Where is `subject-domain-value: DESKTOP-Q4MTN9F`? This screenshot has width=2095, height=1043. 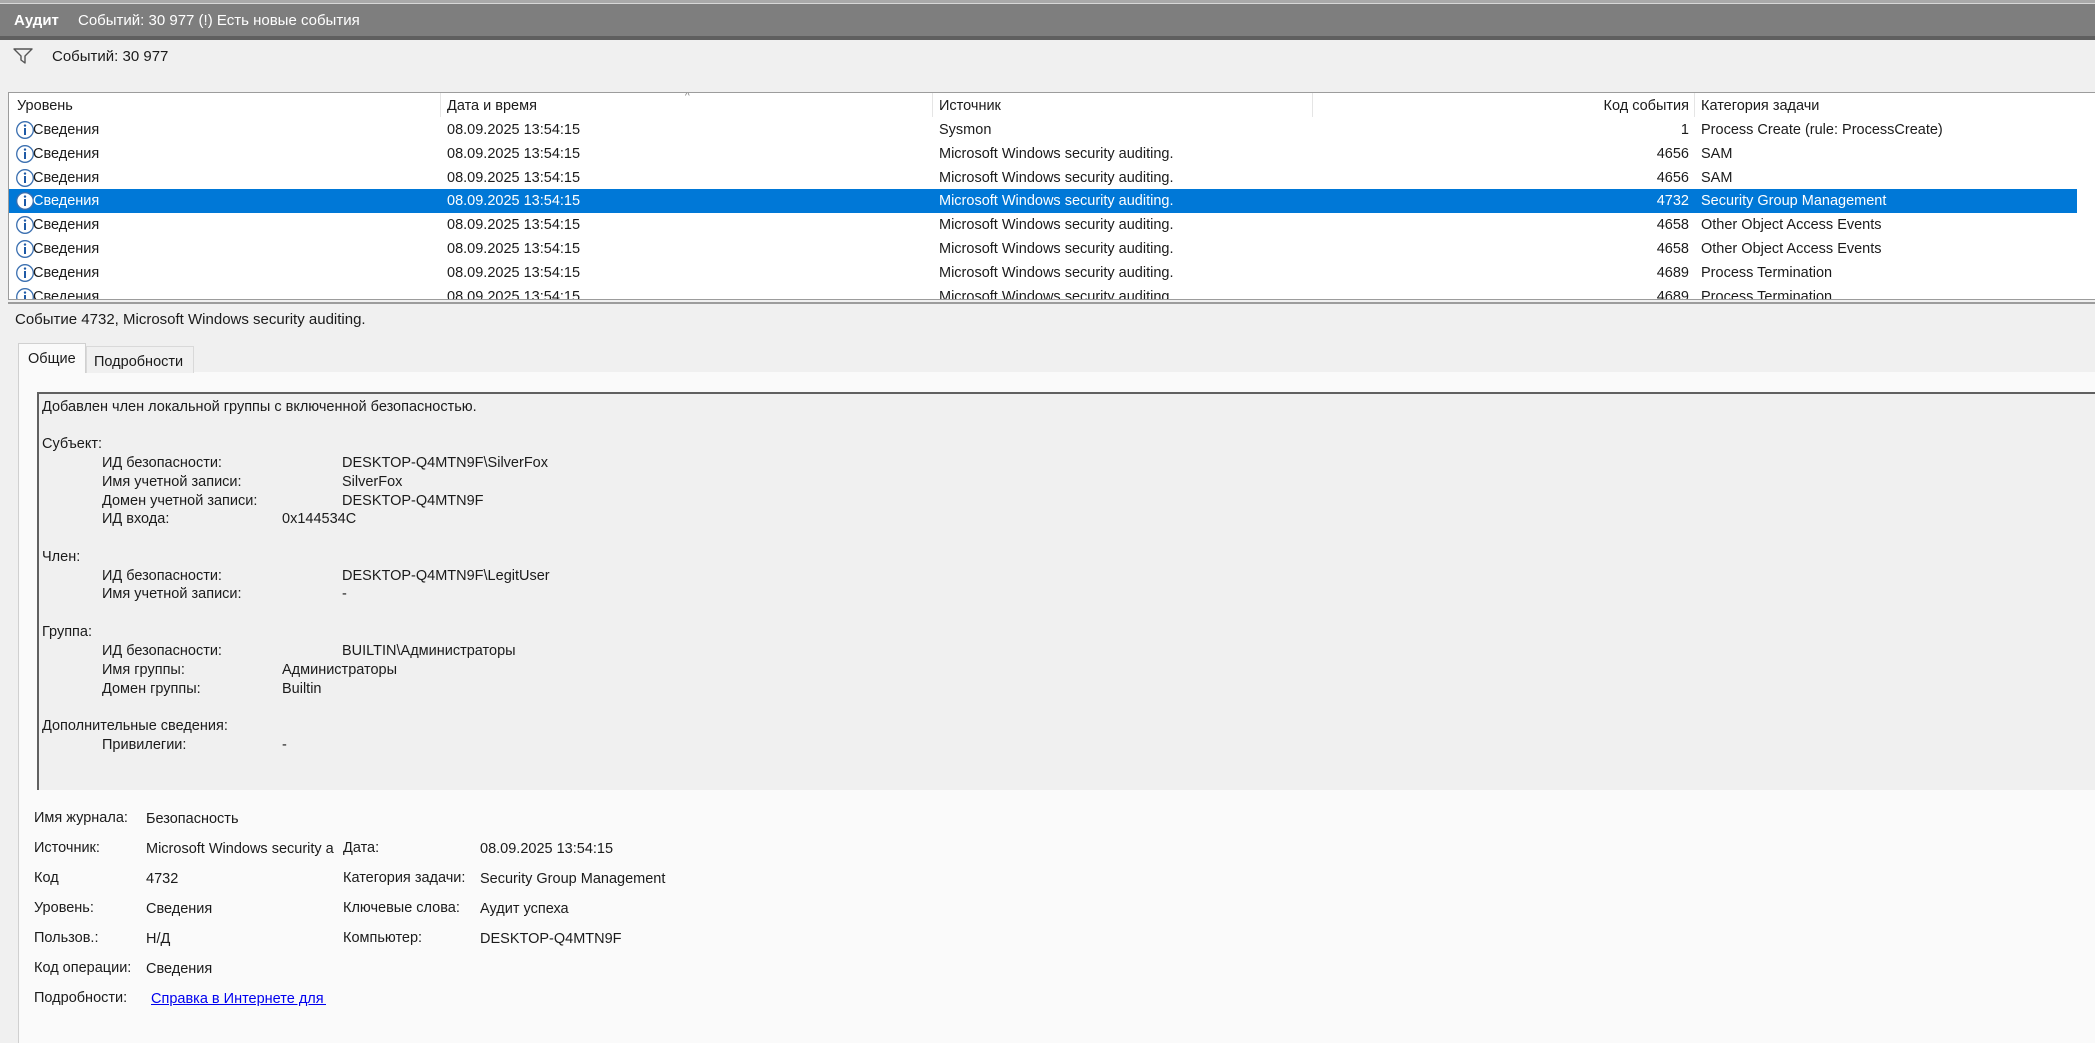 subject-domain-value: DESKTOP-Q4MTN9F is located at coordinates (413, 501).